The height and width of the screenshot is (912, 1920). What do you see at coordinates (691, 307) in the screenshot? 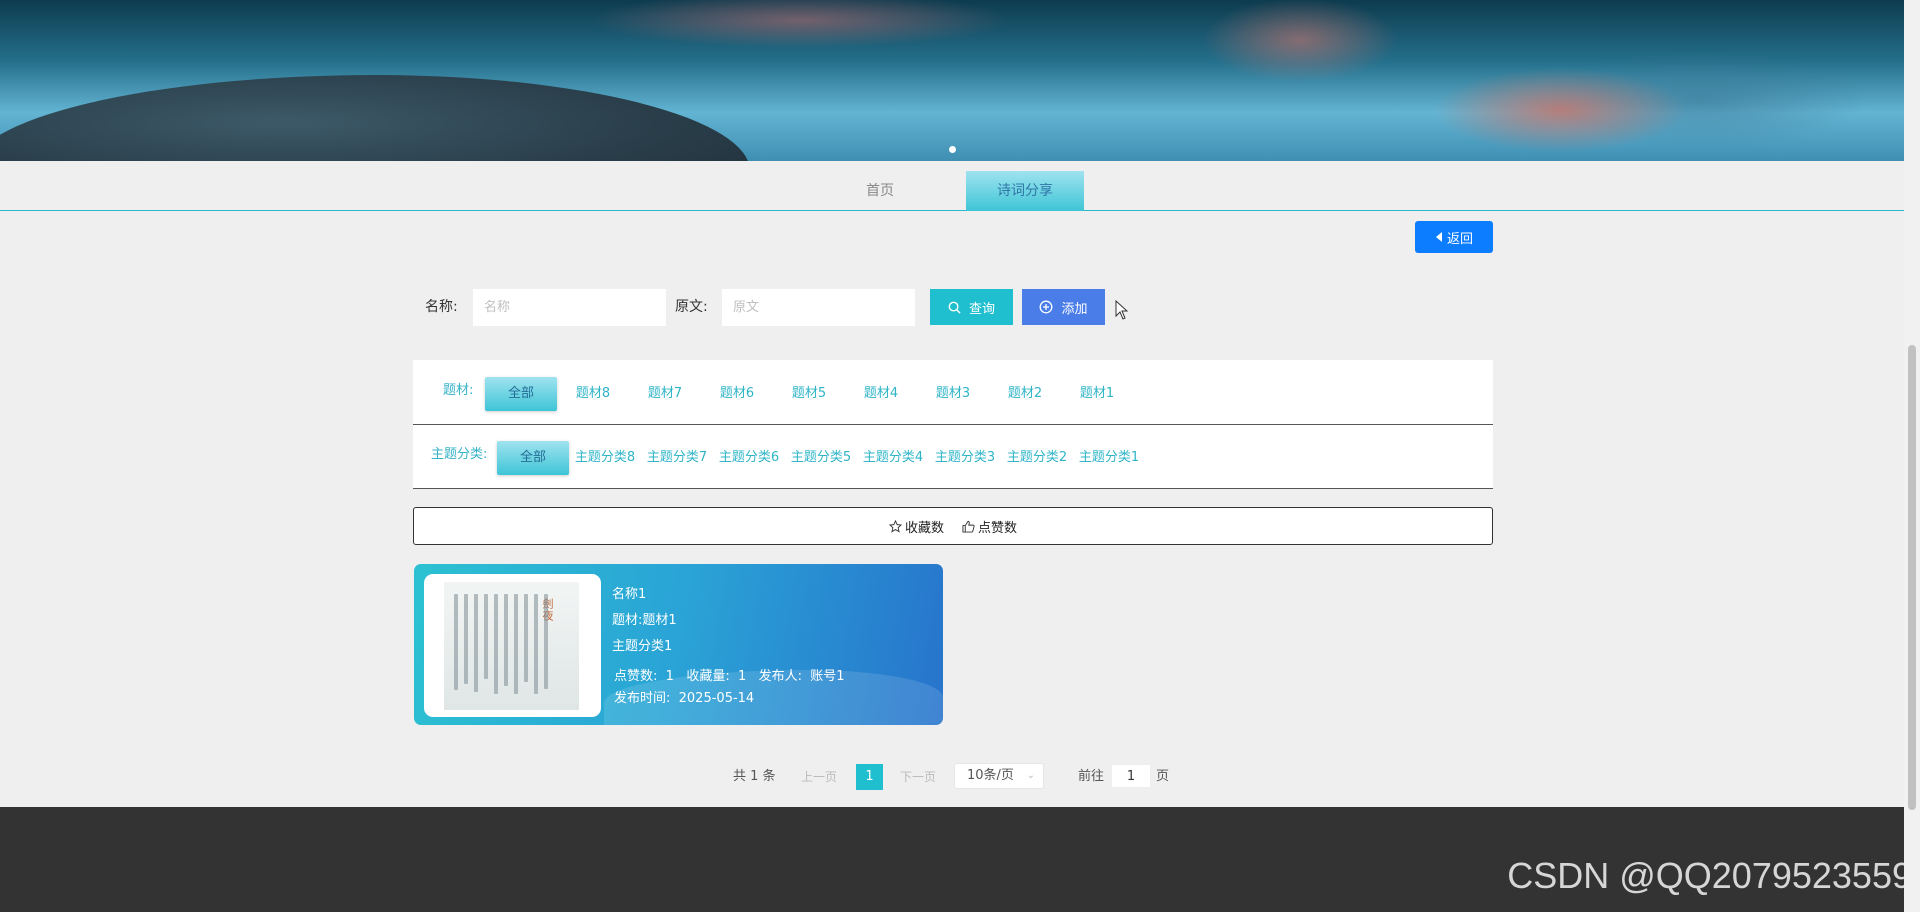
I see `original-text-label: 原文:` at bounding box center [691, 307].